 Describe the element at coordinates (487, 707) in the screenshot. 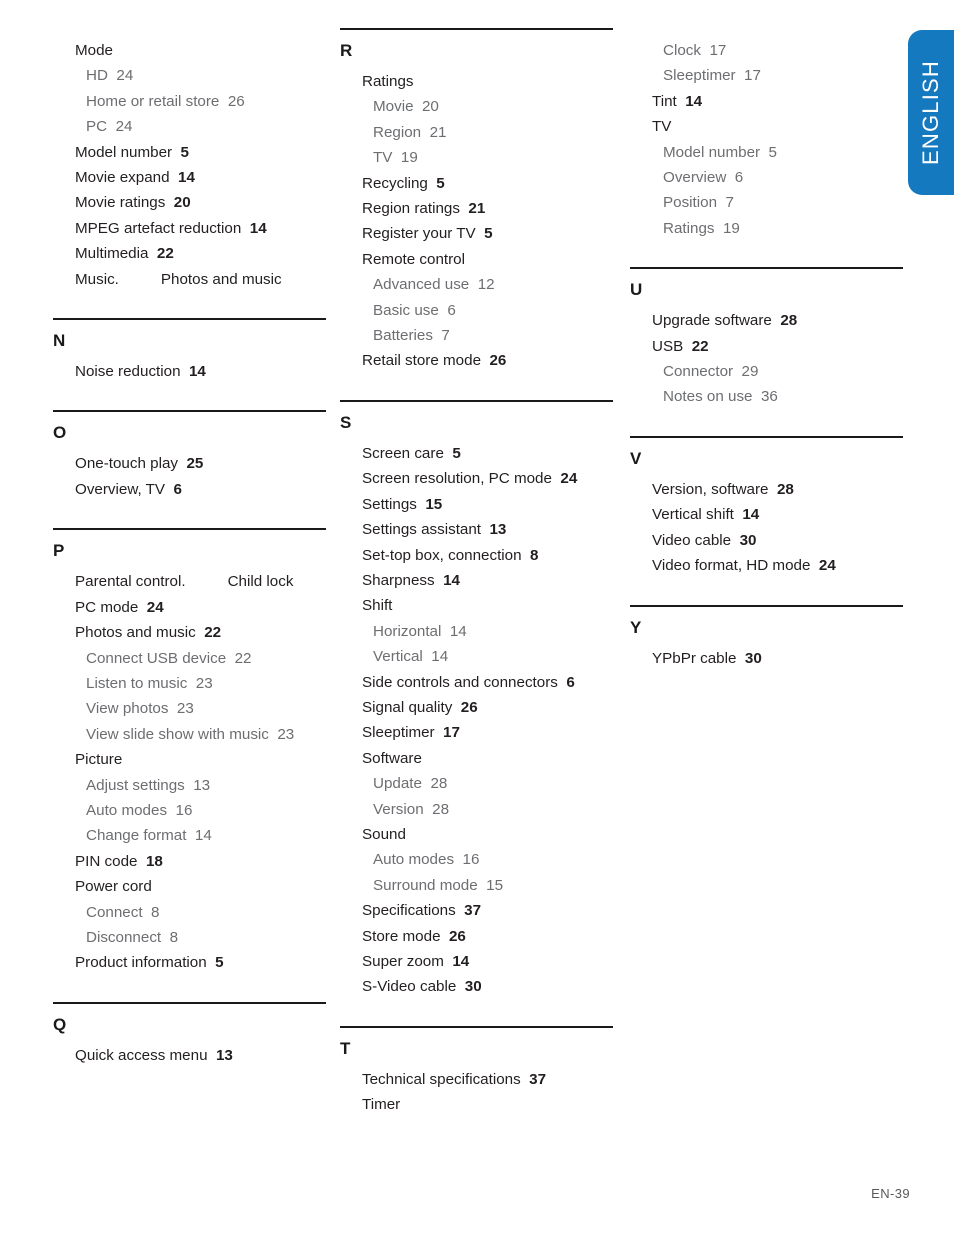

I see `index-entry: Signal quality 26` at that location.